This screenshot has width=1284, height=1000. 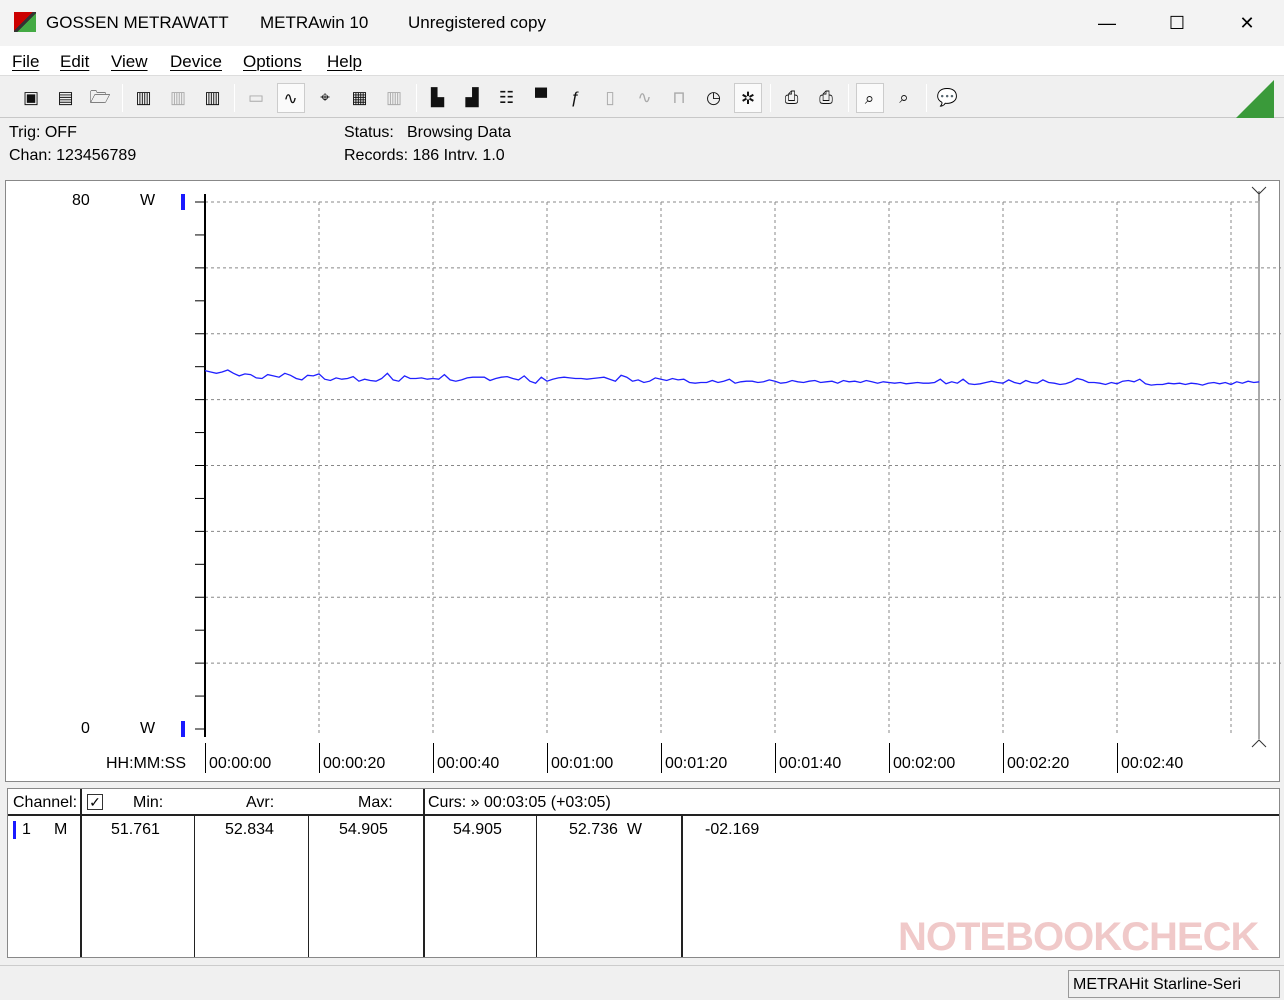 I want to click on x-tick-label: 00:01:20, so click(x=694, y=758).